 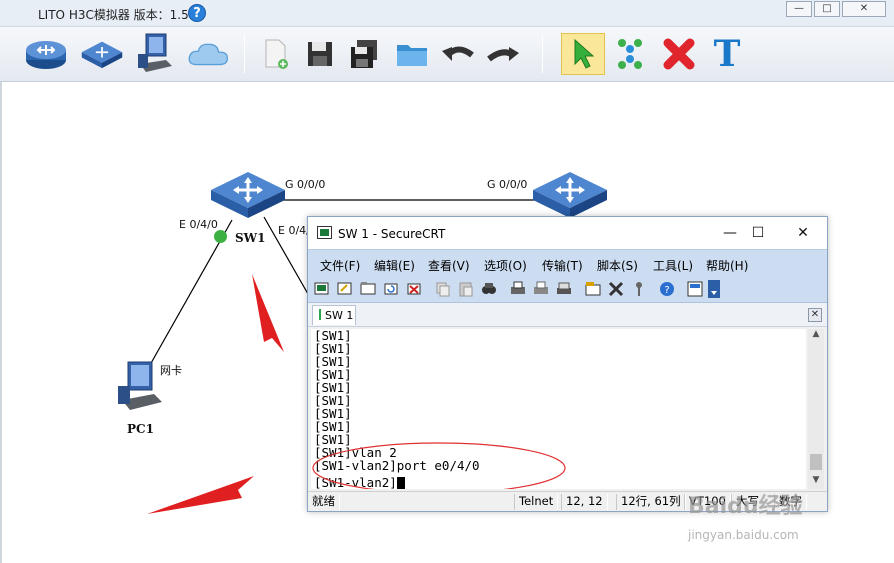 I want to click on menu-help: 帮助(H), so click(x=727, y=265).